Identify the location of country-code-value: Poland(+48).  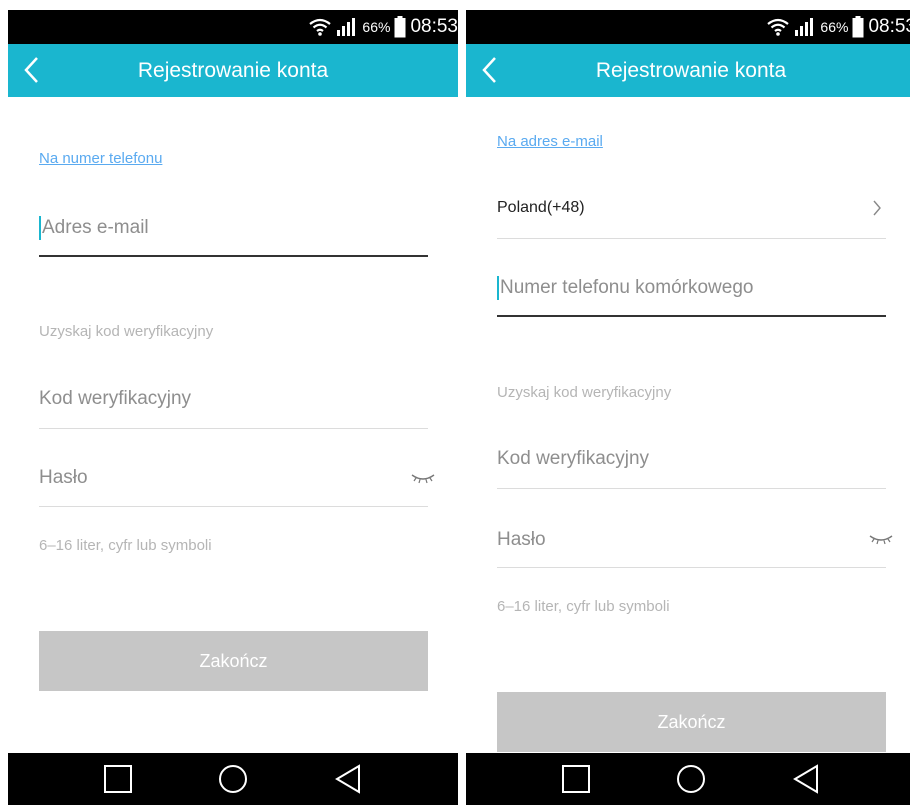
(541, 207).